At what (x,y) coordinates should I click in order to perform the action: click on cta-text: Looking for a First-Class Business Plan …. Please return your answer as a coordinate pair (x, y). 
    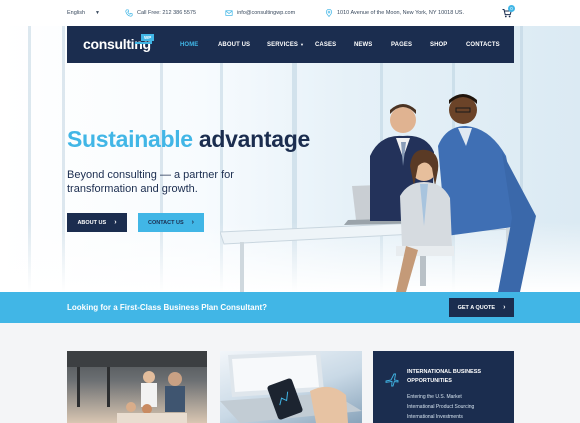
    Looking at the image, I should click on (167, 307).